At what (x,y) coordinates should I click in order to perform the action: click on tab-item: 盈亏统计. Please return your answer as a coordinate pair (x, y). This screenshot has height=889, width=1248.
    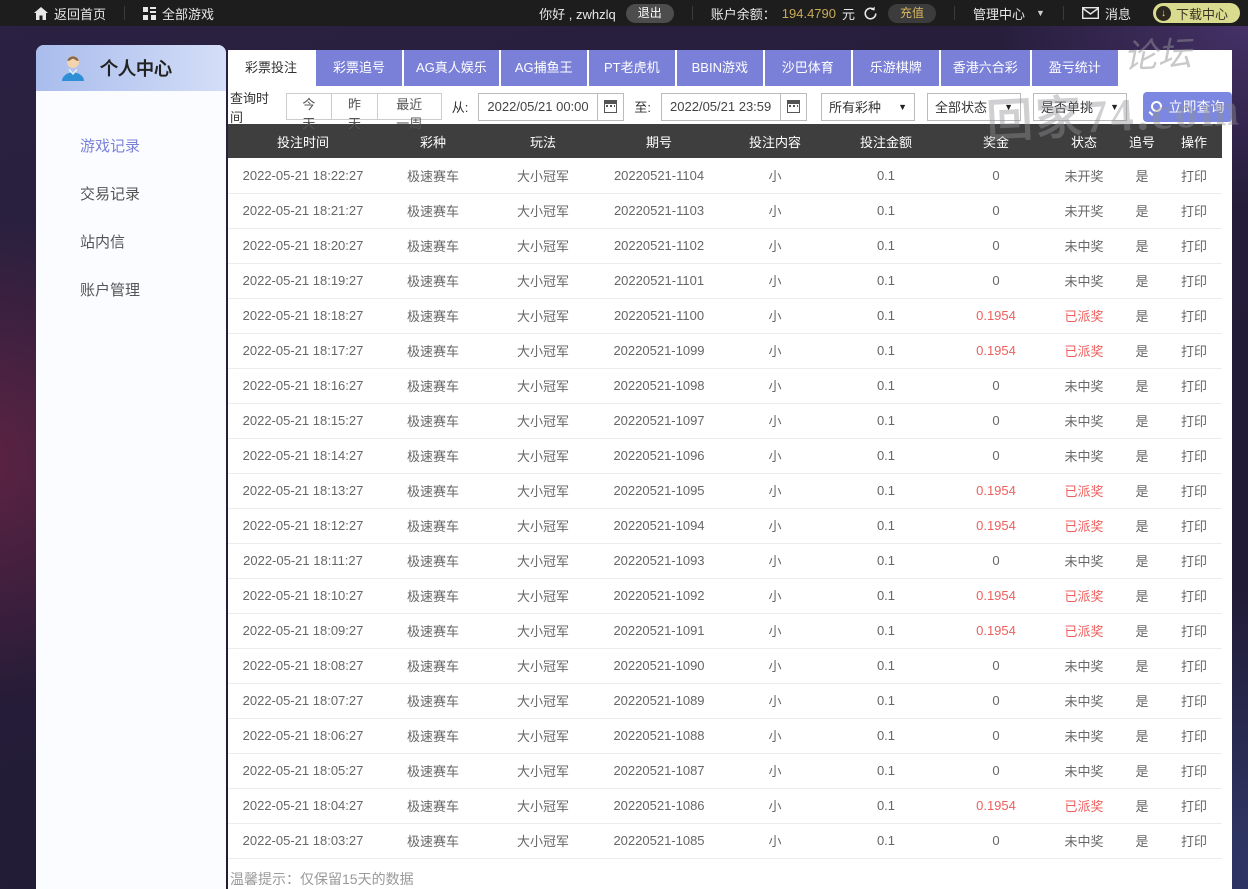
    Looking at the image, I should click on (1074, 68).